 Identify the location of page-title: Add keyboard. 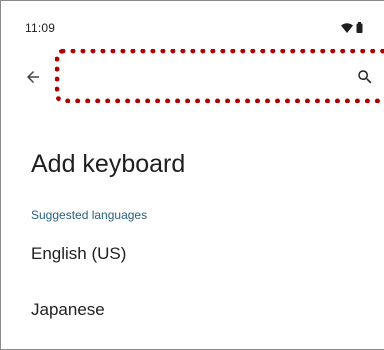
(108, 164).